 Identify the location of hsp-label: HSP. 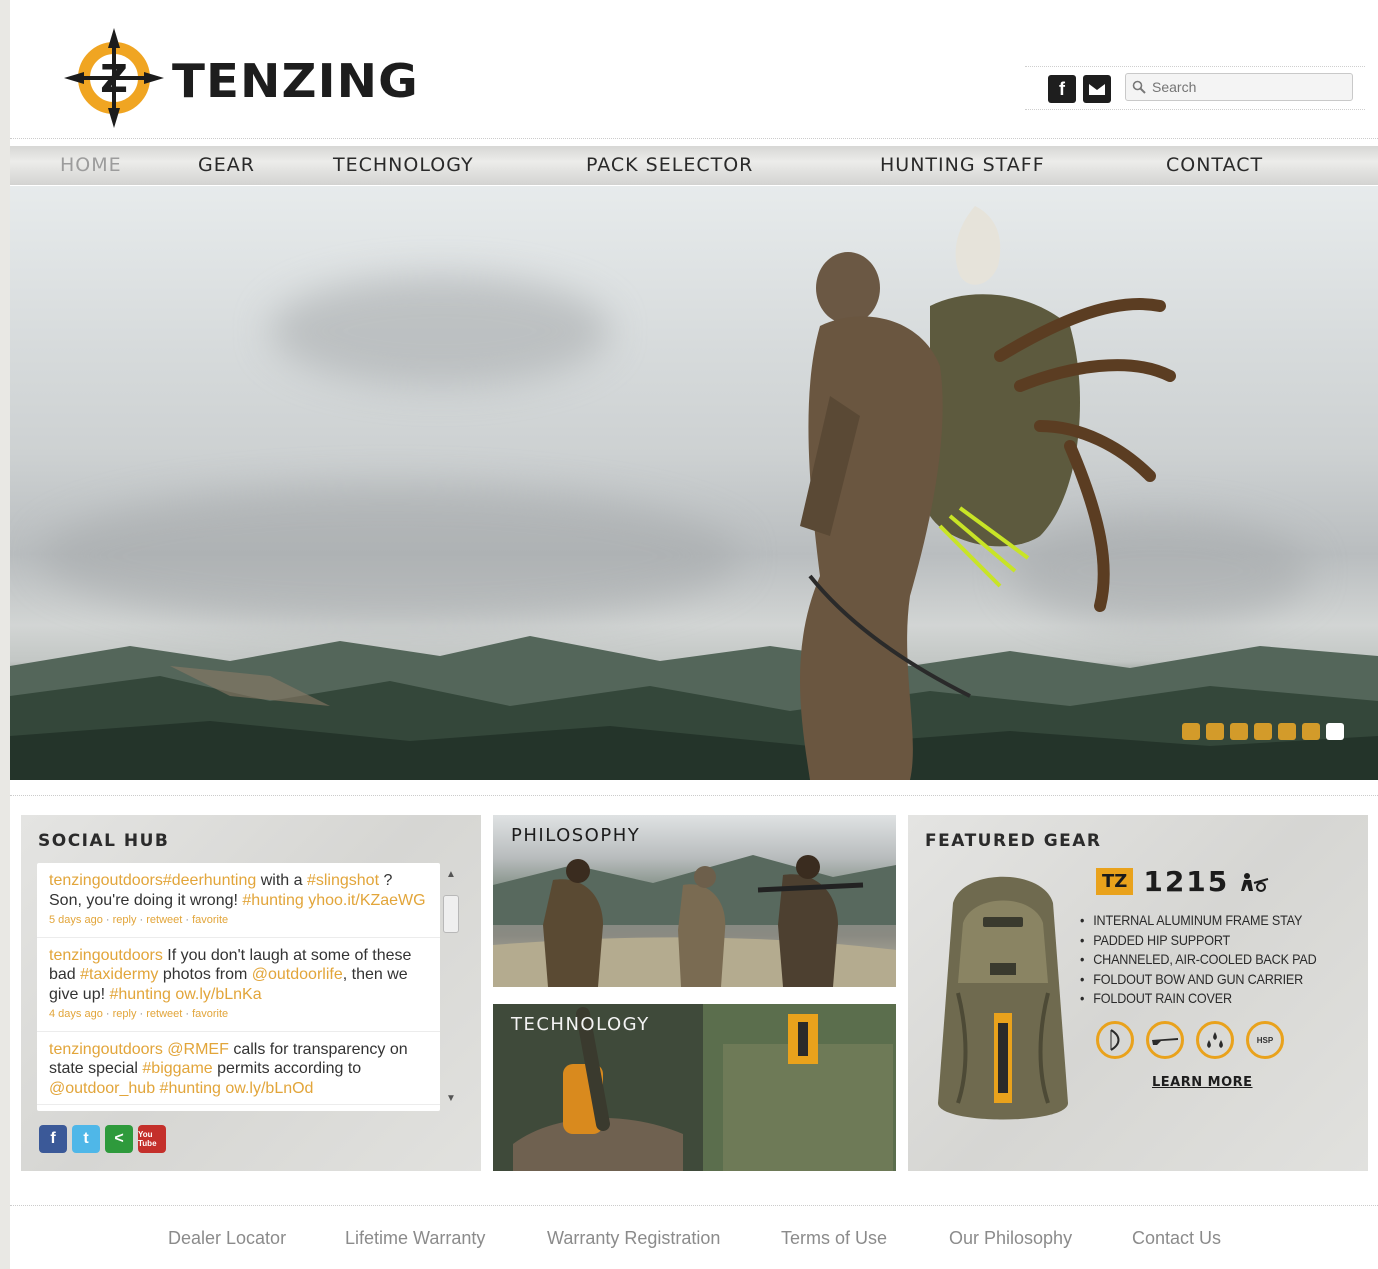
(1265, 1040).